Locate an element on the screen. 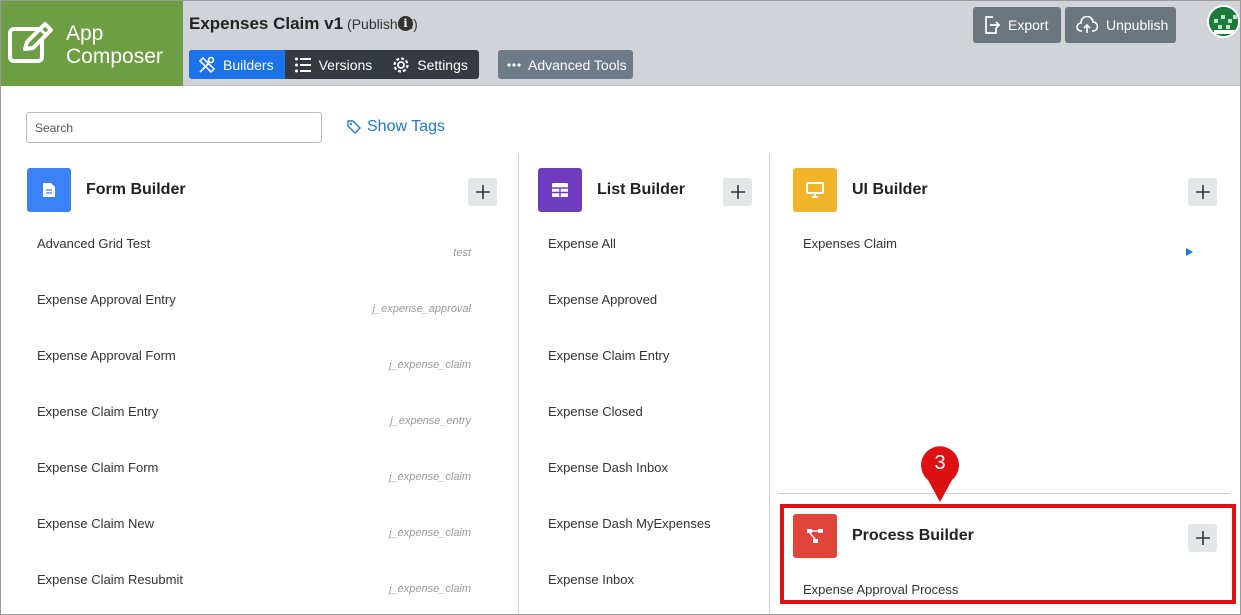 The width and height of the screenshot is (1241, 615). form-item: Expense Claim New is located at coordinates (95, 523).